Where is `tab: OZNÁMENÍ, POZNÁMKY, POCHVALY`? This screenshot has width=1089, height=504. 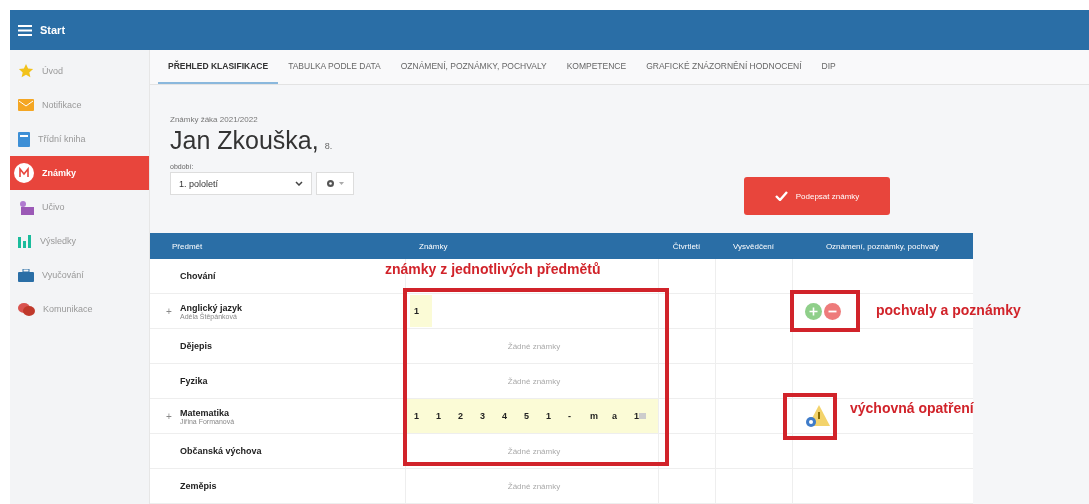
tab: OZNÁMENÍ, POZNÁMKY, POCHVALY is located at coordinates (473, 67).